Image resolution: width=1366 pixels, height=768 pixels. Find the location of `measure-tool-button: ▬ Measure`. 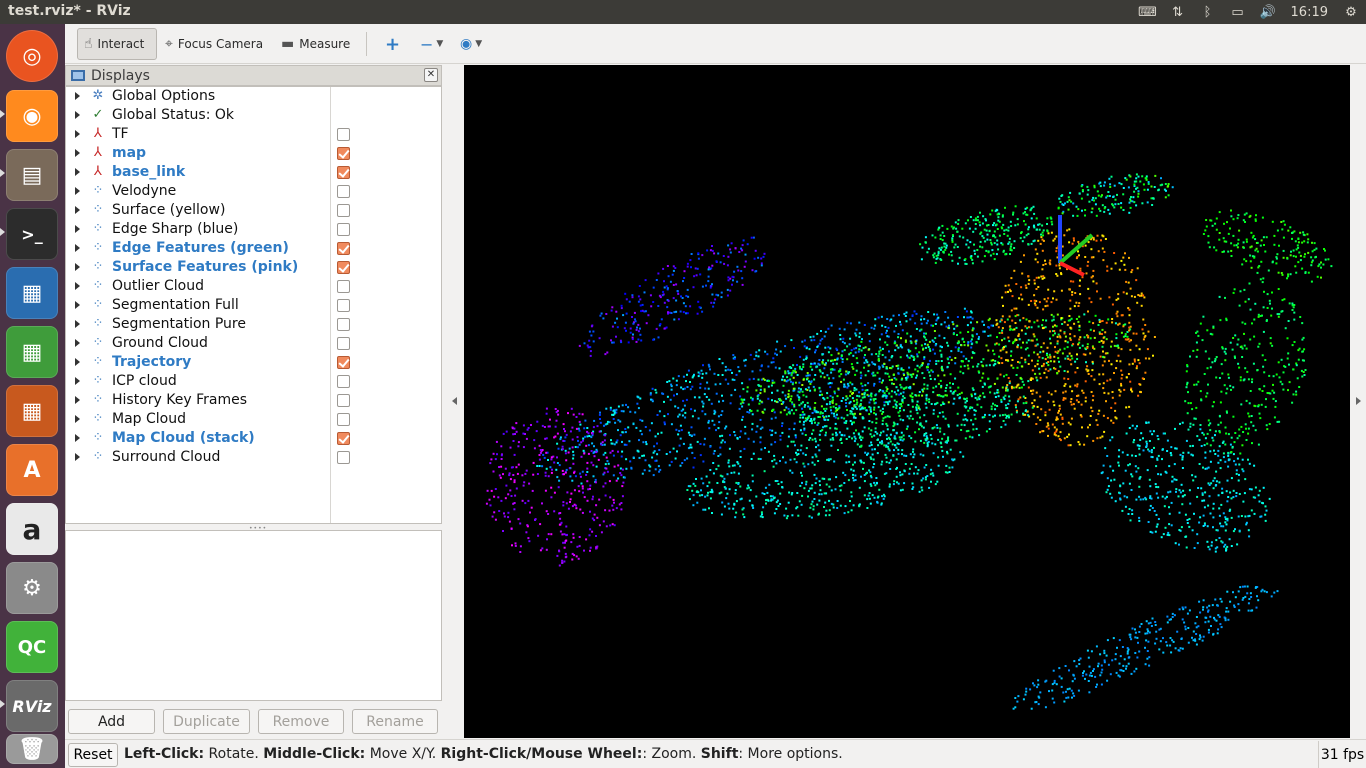

measure-tool-button: ▬ Measure is located at coordinates (315, 44).